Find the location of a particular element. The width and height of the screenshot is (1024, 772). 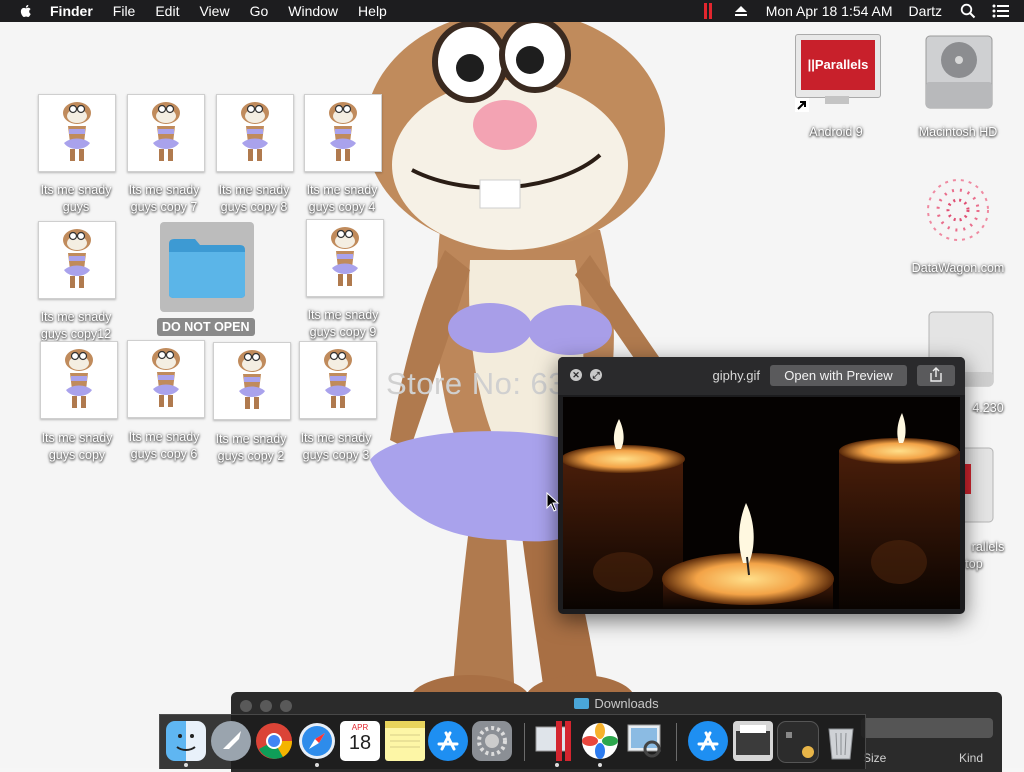

dock-calendar: APR 18 is located at coordinates (360, 741).